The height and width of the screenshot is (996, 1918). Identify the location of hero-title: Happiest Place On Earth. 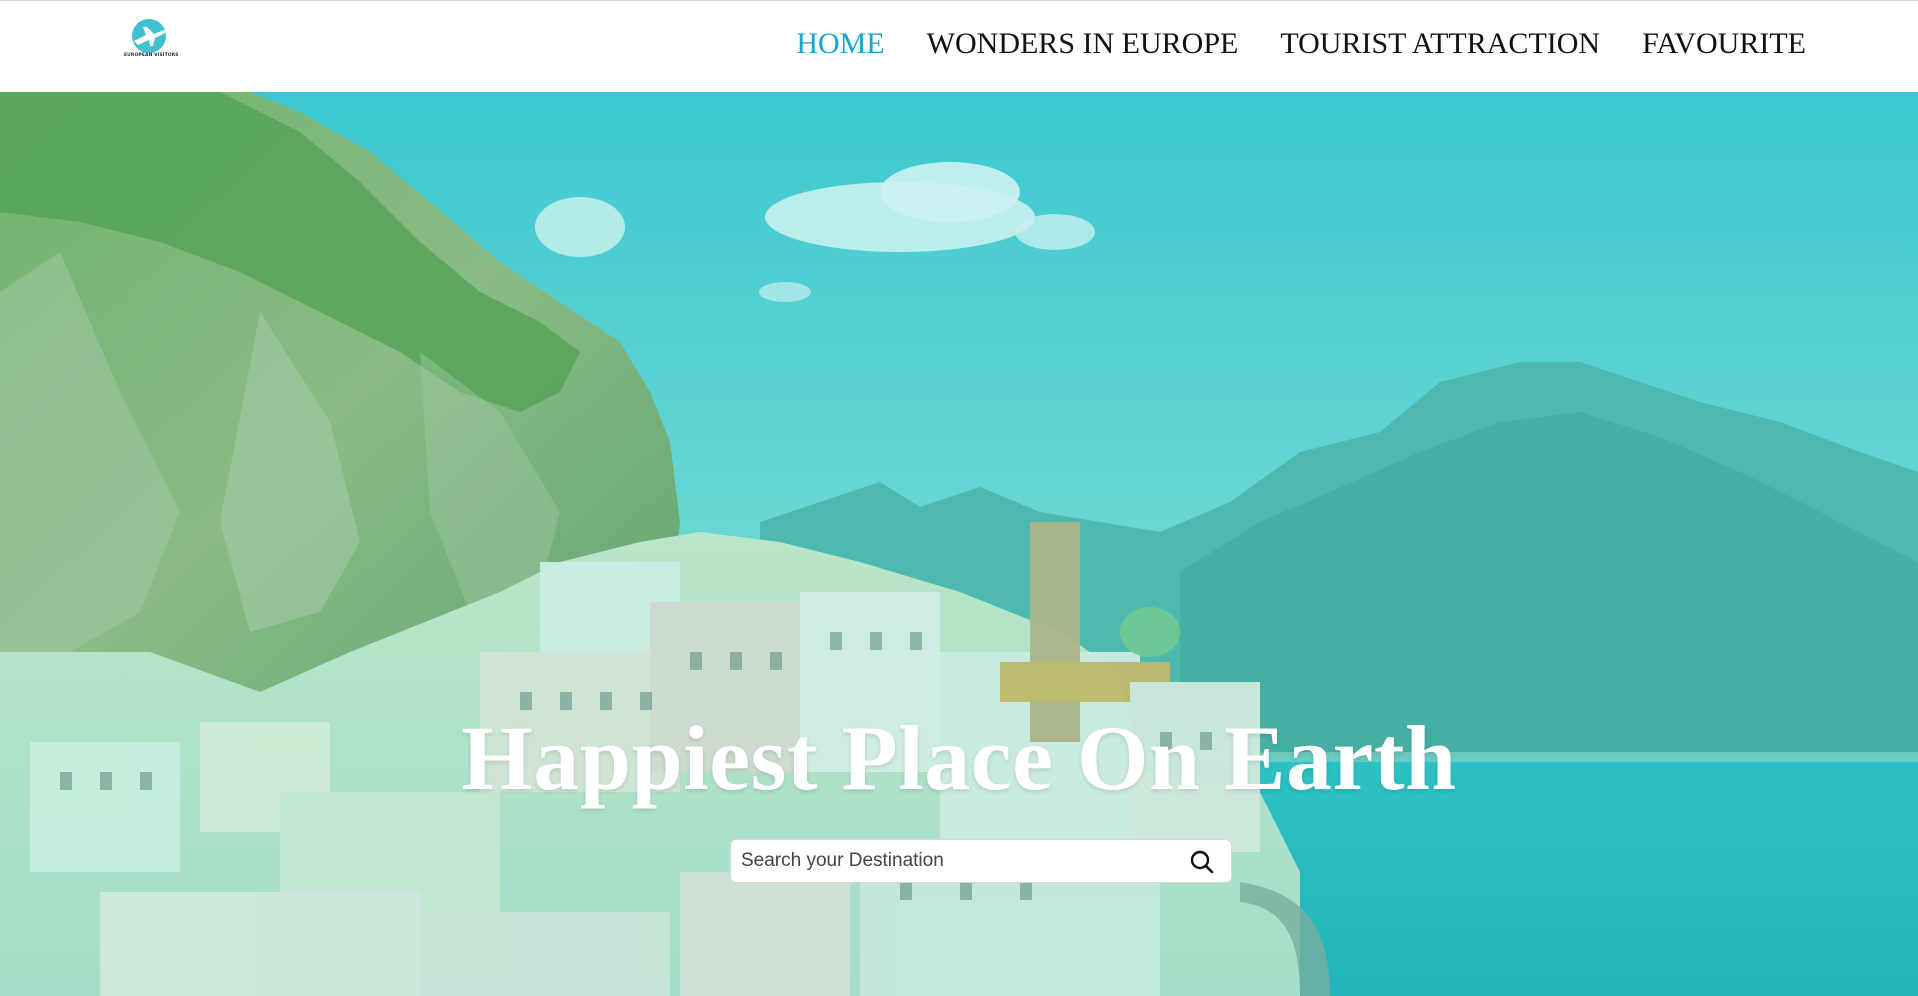
(959, 758).